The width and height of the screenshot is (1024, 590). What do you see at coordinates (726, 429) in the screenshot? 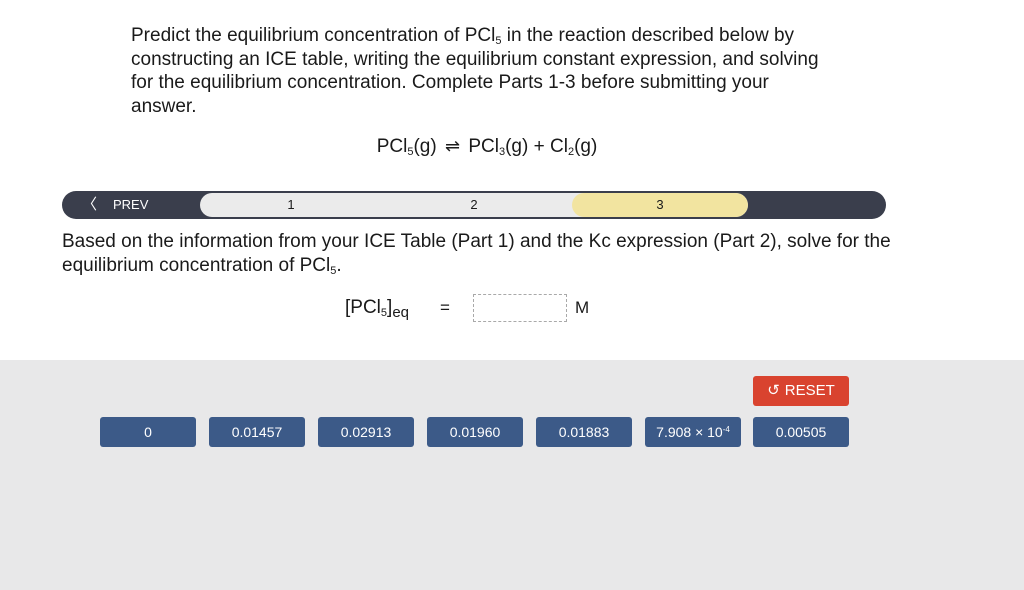
I see `tile-exponent: -4` at bounding box center [726, 429].